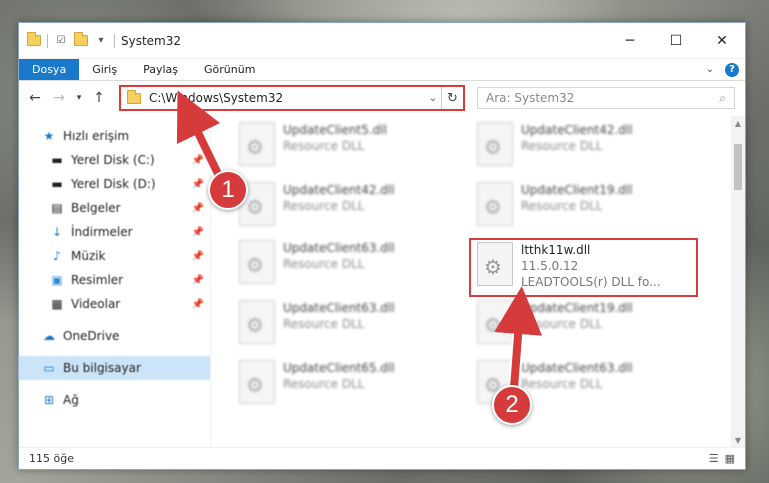 The width and height of the screenshot is (769, 483). Describe the element at coordinates (577, 130) in the screenshot. I see `file-name: UpdateClient42.dll` at that location.